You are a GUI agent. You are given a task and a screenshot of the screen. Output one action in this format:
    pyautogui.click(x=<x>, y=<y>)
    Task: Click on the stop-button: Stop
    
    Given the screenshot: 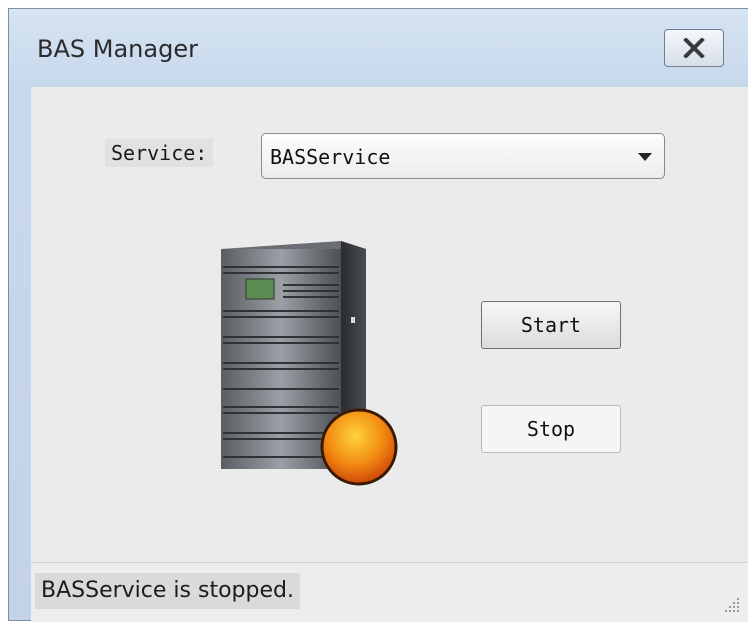 What is the action you would take?
    pyautogui.click(x=551, y=429)
    